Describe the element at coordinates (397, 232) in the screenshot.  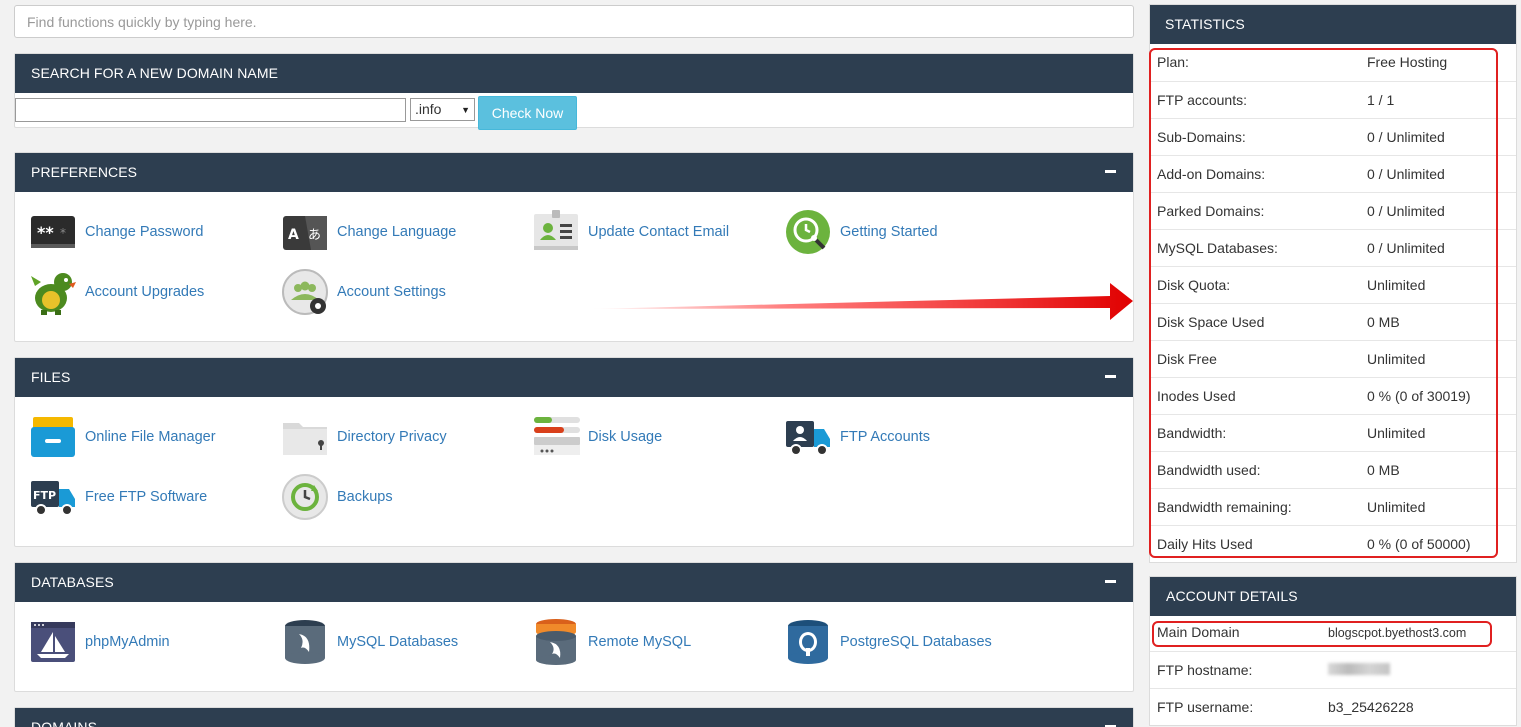
I see `change-language-label: Change Language` at that location.